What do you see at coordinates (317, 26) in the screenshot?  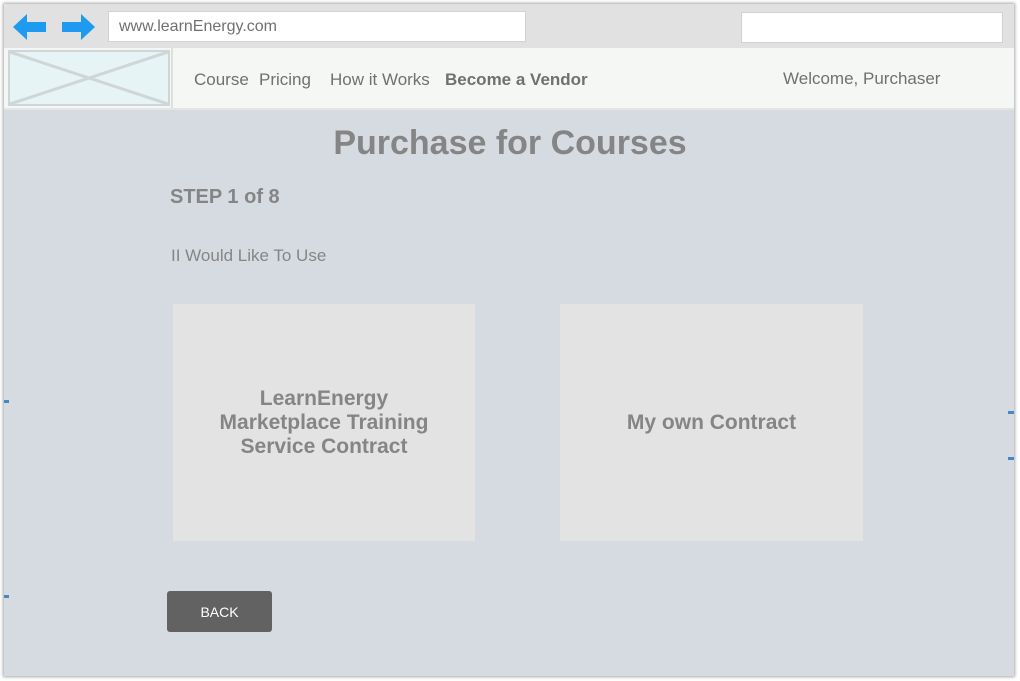 I see `address-bar: www.learnEnergy.com` at bounding box center [317, 26].